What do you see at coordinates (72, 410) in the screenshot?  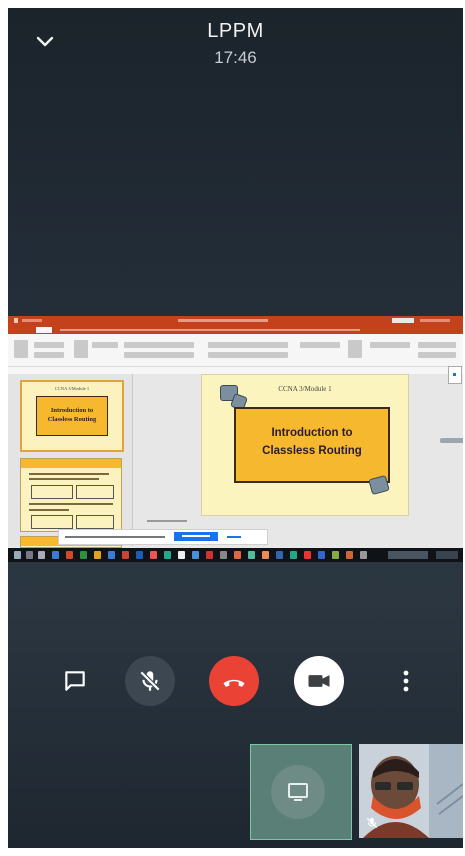 I see `thumbnail-title-line1: Introduction to` at bounding box center [72, 410].